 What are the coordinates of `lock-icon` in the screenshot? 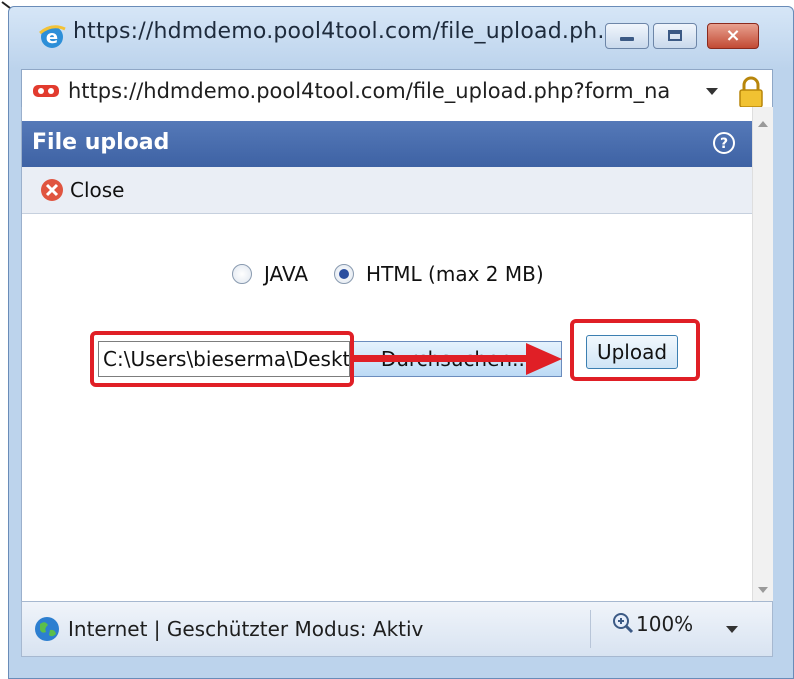 It's located at (751, 92).